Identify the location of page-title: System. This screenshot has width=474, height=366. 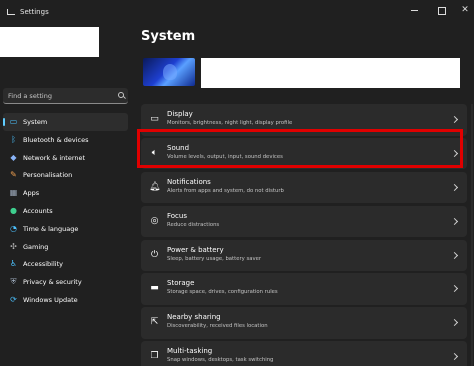
(168, 36).